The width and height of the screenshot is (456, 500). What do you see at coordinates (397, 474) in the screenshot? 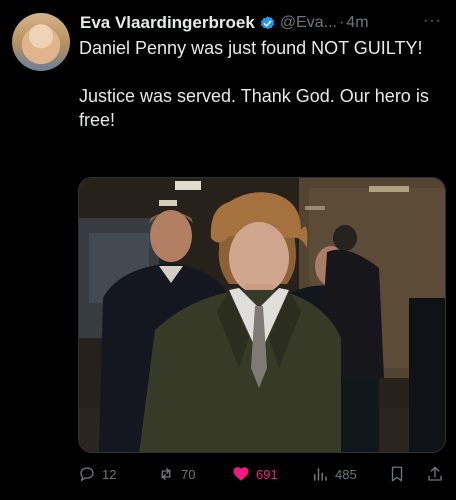
I see `bookmark-icon` at bounding box center [397, 474].